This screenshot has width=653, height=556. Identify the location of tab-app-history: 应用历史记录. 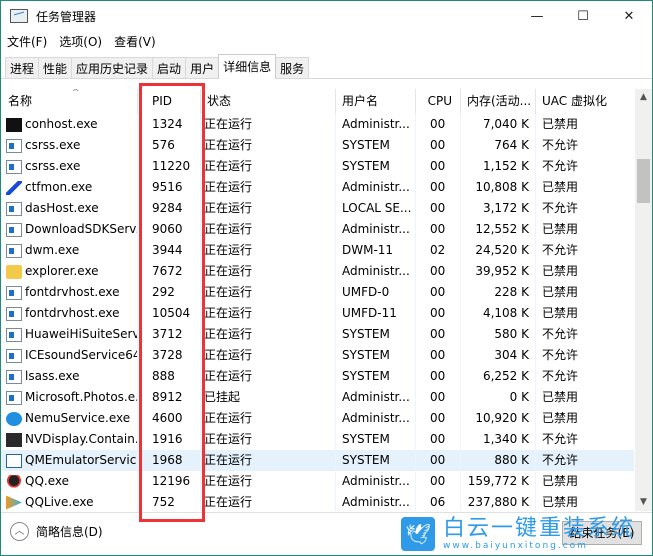
(112, 68).